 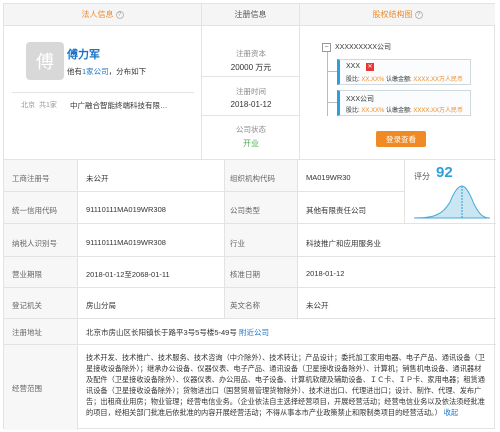 I want to click on avatar: 傅, so click(x=45, y=61).